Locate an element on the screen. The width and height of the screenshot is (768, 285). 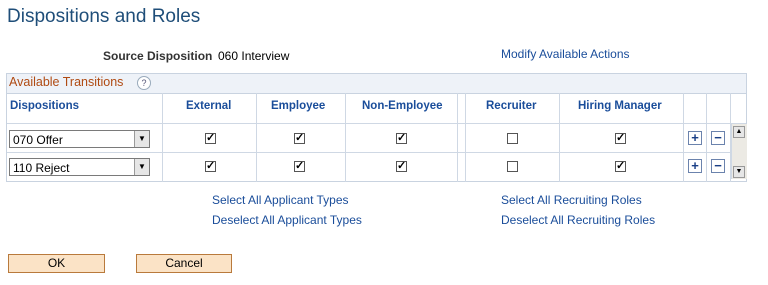
modify-available-actions-link: Modify Available Actions is located at coordinates (565, 54).